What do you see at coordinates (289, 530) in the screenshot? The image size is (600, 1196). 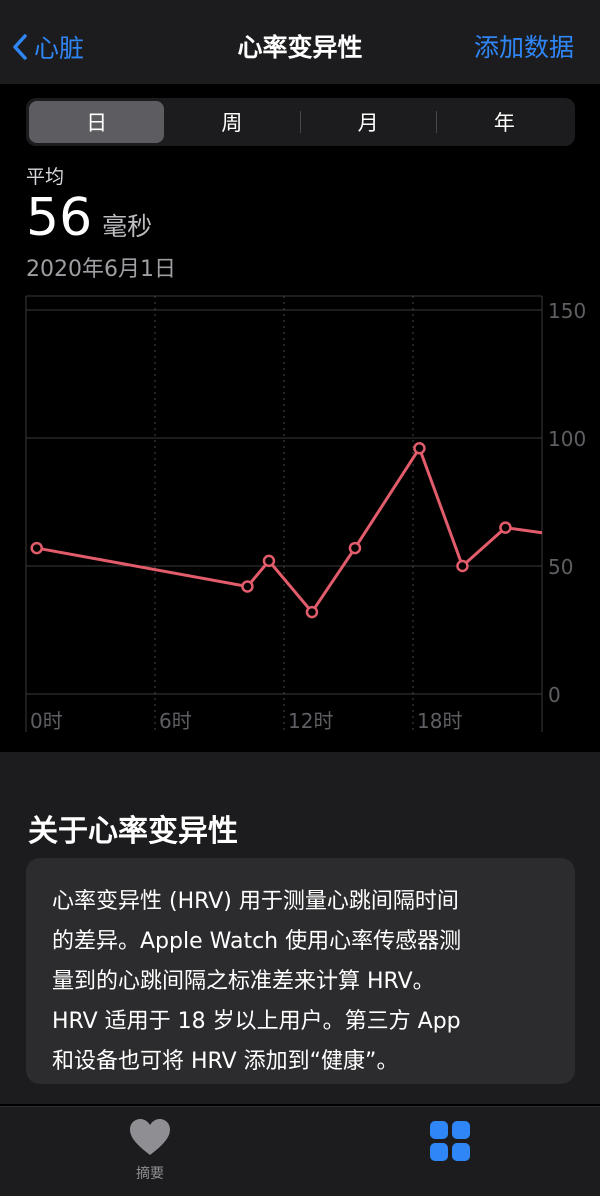 I see `series-line` at bounding box center [289, 530].